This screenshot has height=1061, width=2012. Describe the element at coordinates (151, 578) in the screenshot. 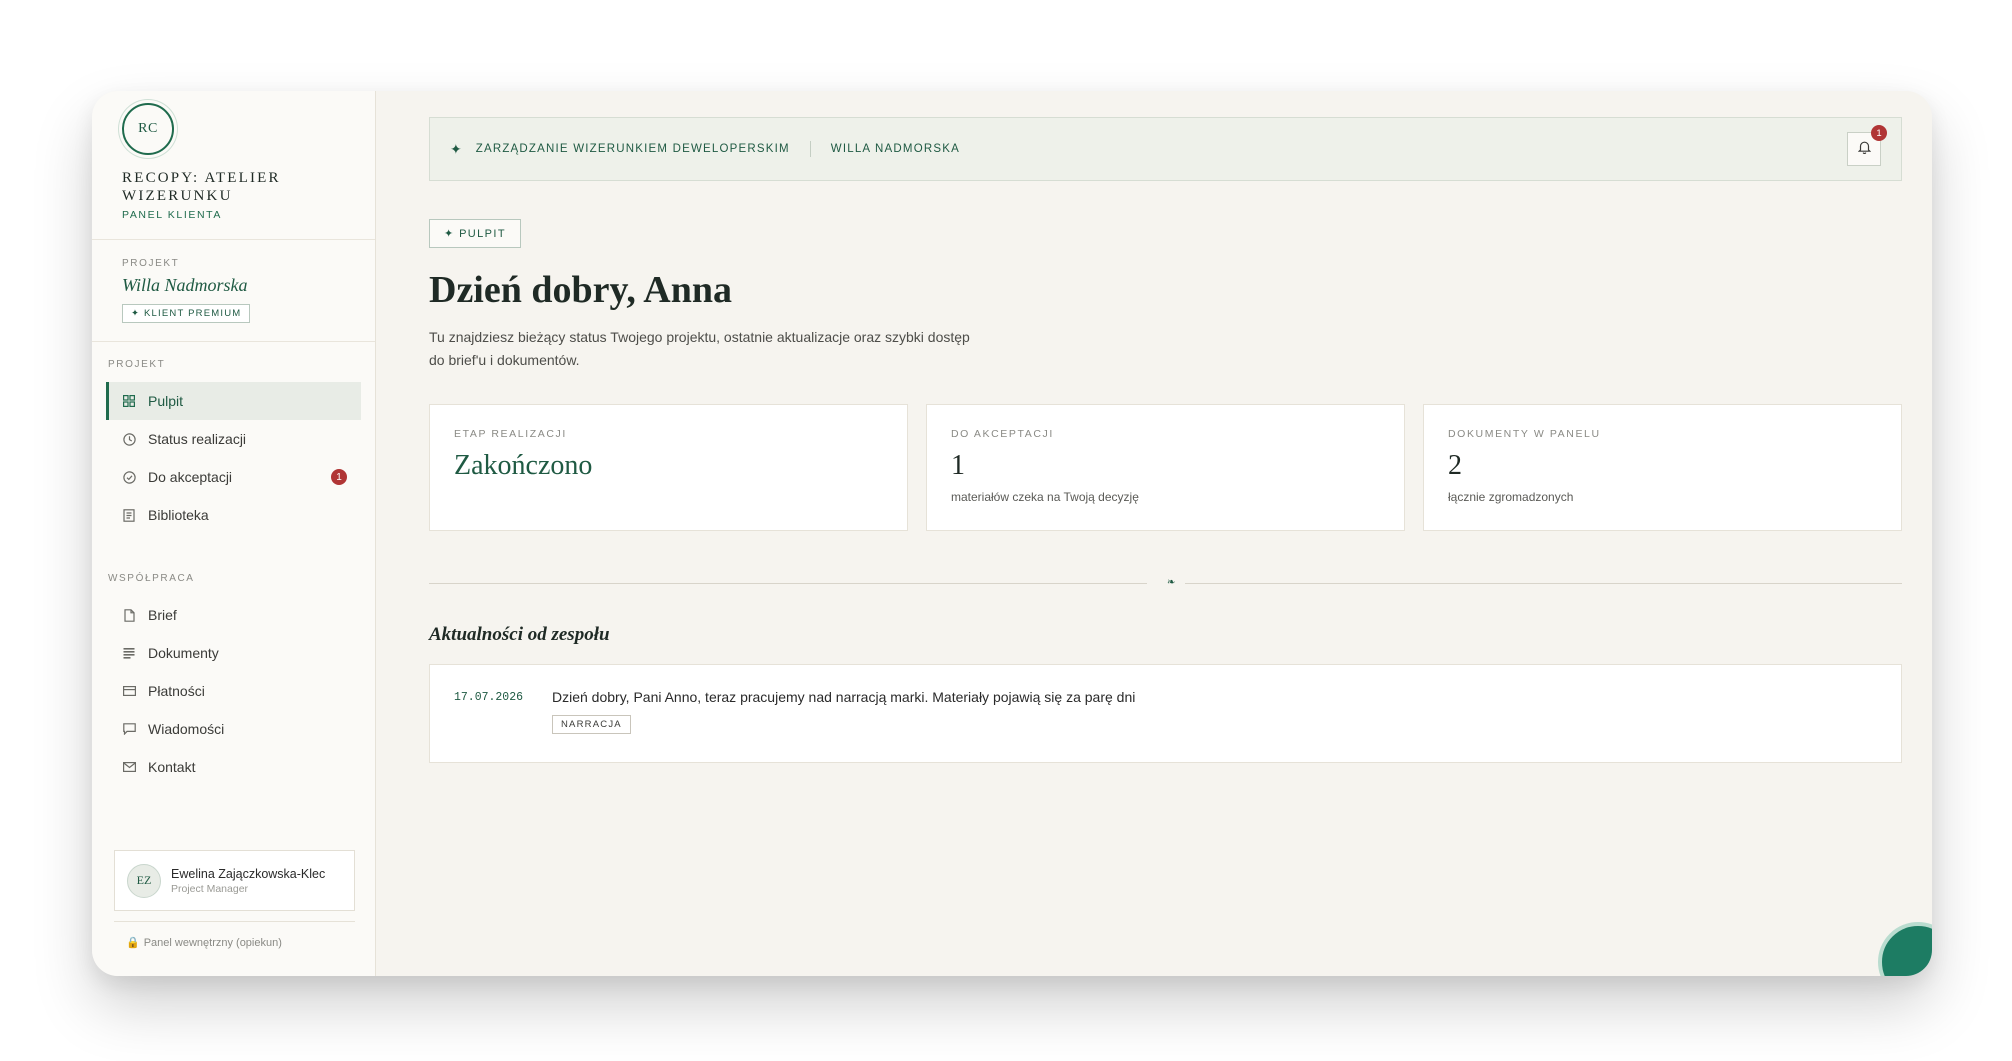

I see `nav-section-title: WSPÓŁPRACA` at that location.